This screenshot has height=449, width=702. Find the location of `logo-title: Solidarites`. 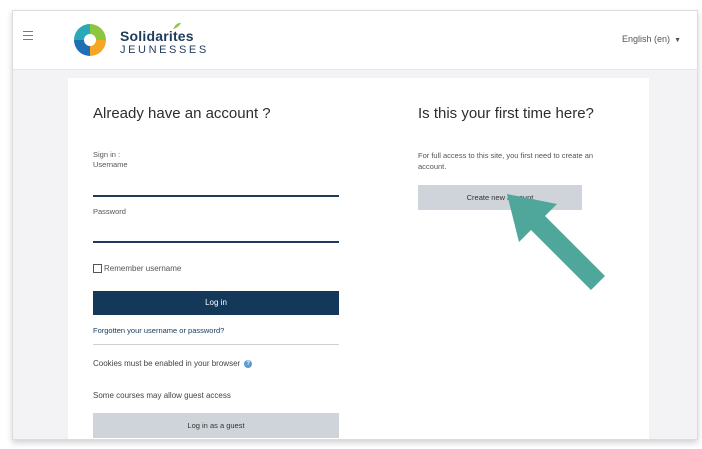

logo-title: Solidarites is located at coordinates (157, 36).